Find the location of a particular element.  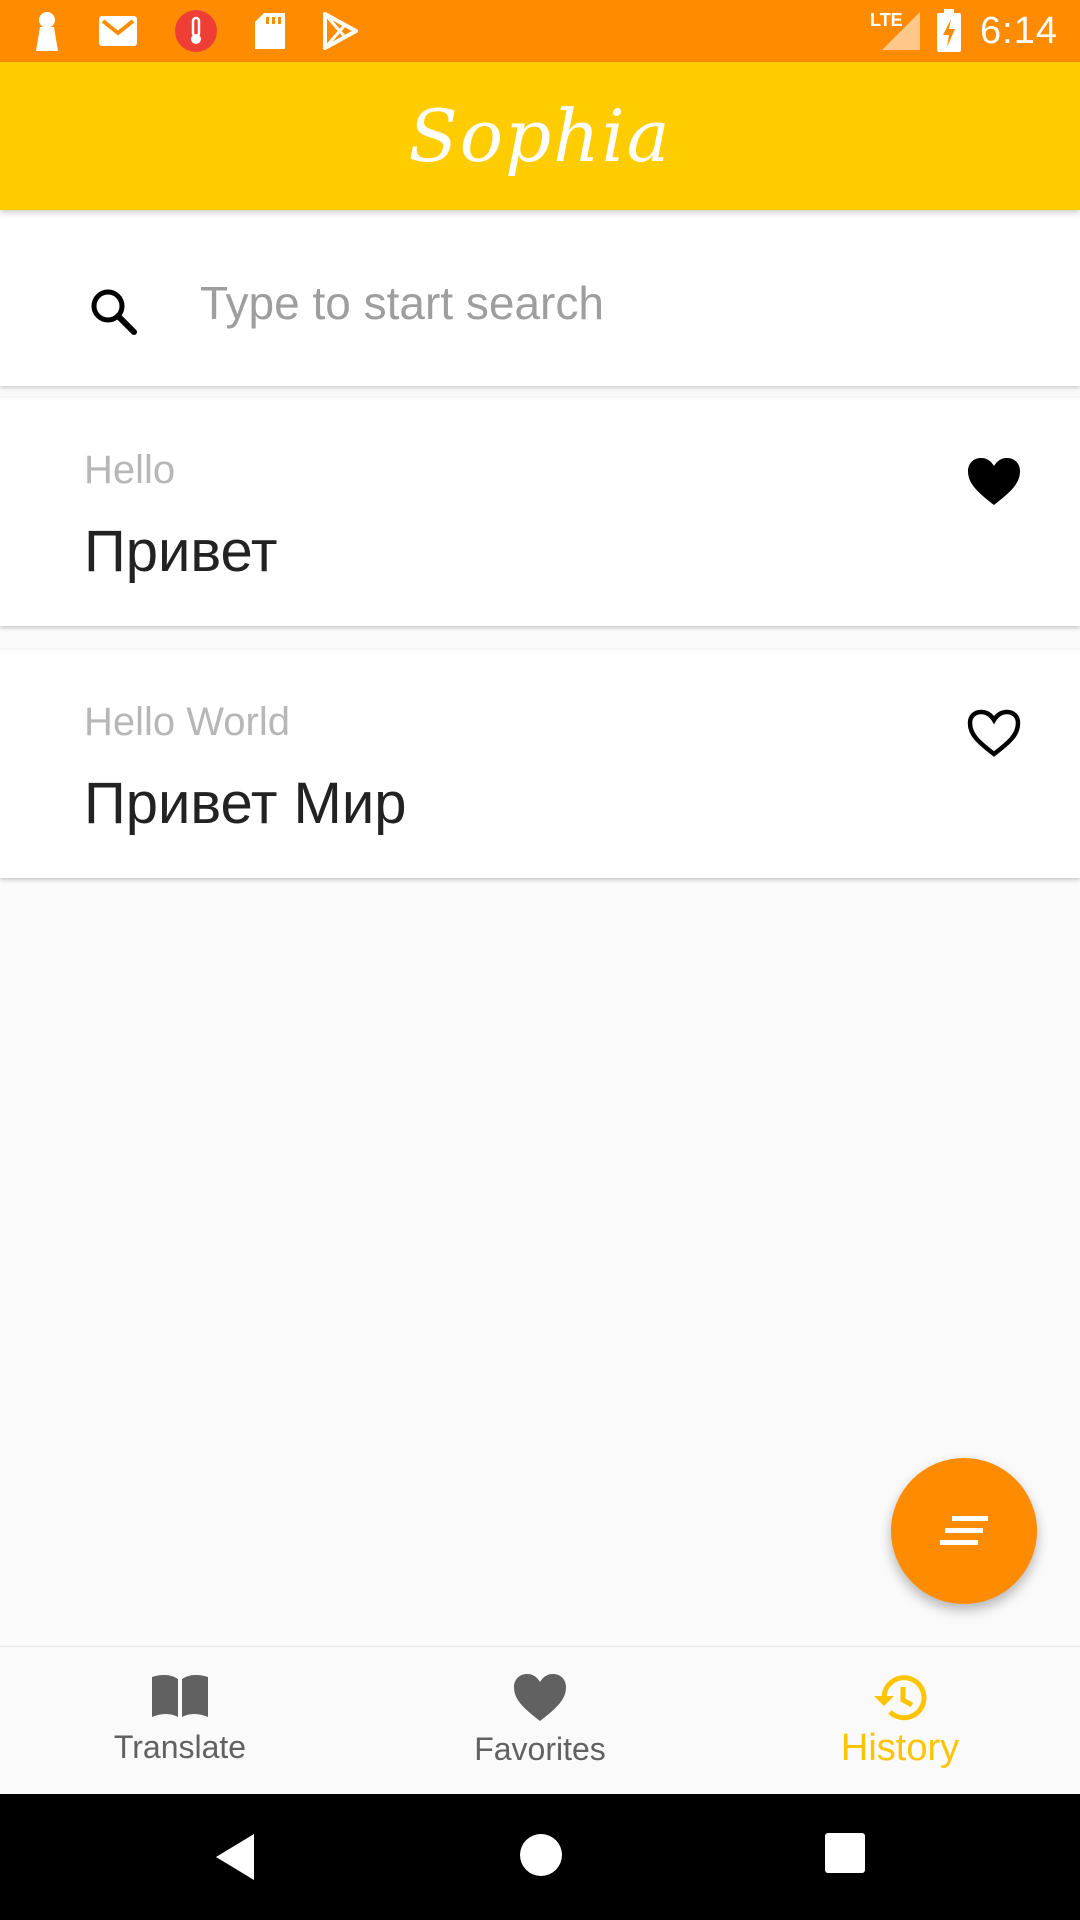

app-bar: Sophia is located at coordinates (540, 136).